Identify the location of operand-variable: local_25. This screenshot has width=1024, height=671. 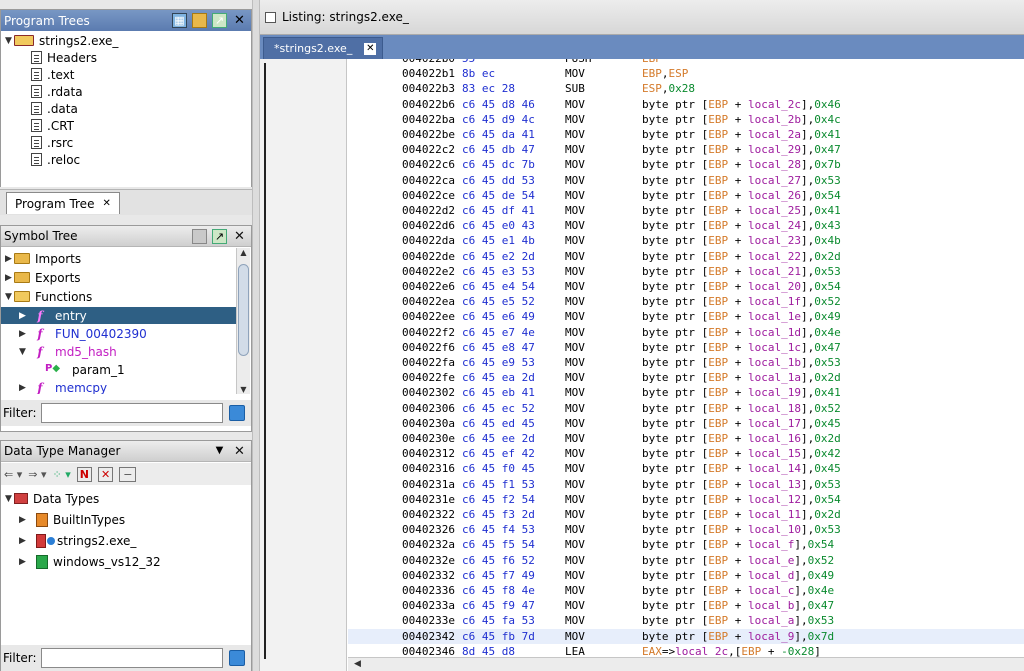
(774, 210).